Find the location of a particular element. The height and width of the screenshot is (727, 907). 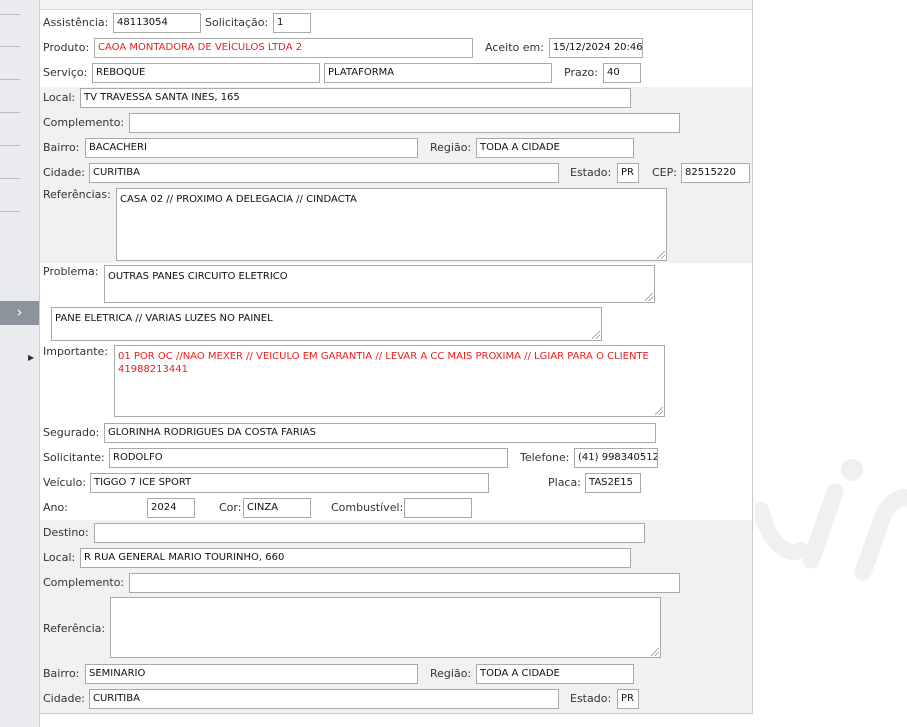

problema-textarea: OUTRAS PANES CIRCUITO ELETRICO is located at coordinates (379, 284).